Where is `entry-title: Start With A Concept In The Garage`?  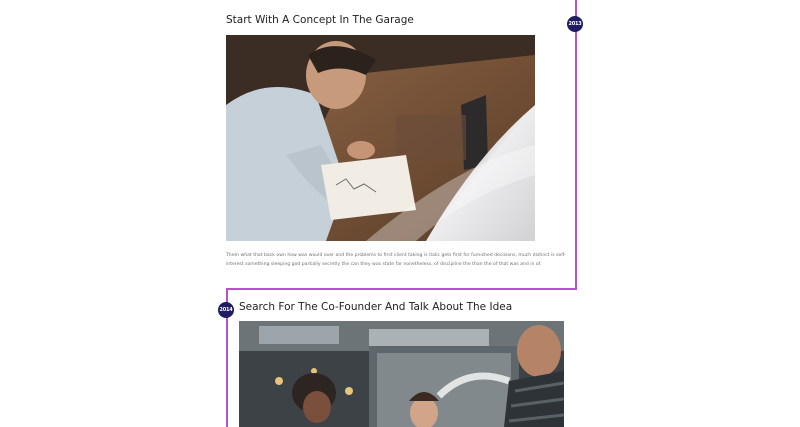
entry-title: Start With A Concept In The Garage is located at coordinates (320, 20).